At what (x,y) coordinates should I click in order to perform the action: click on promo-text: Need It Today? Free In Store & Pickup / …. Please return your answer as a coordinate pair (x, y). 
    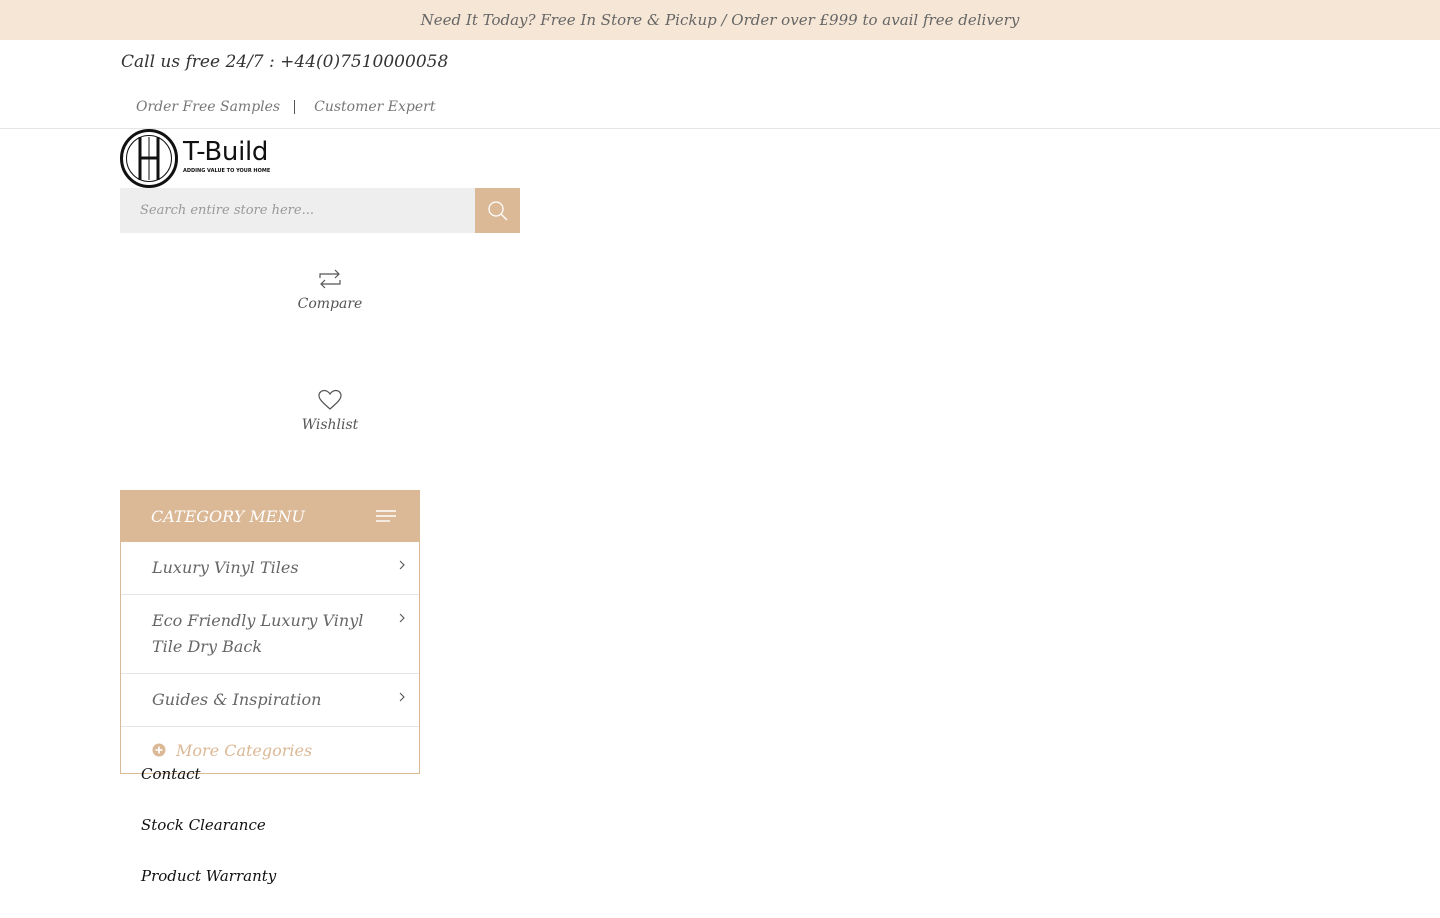
    Looking at the image, I should click on (720, 20).